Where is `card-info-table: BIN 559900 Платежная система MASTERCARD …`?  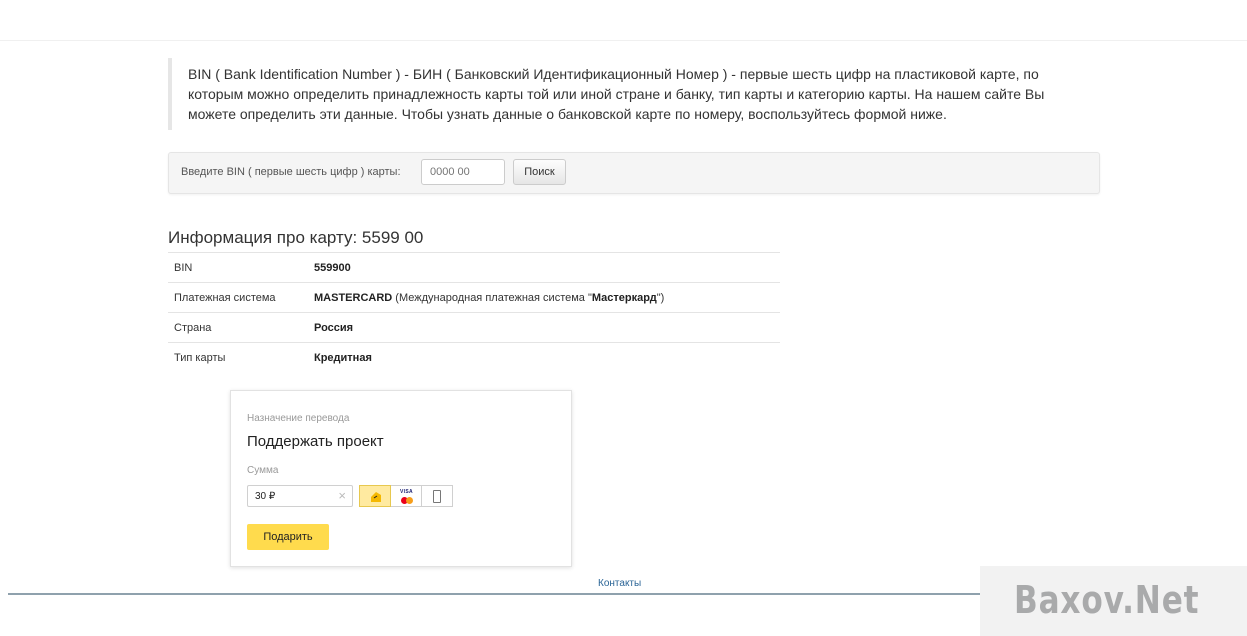
card-info-table: BIN 559900 Платежная система MASTERCARD … is located at coordinates (474, 312).